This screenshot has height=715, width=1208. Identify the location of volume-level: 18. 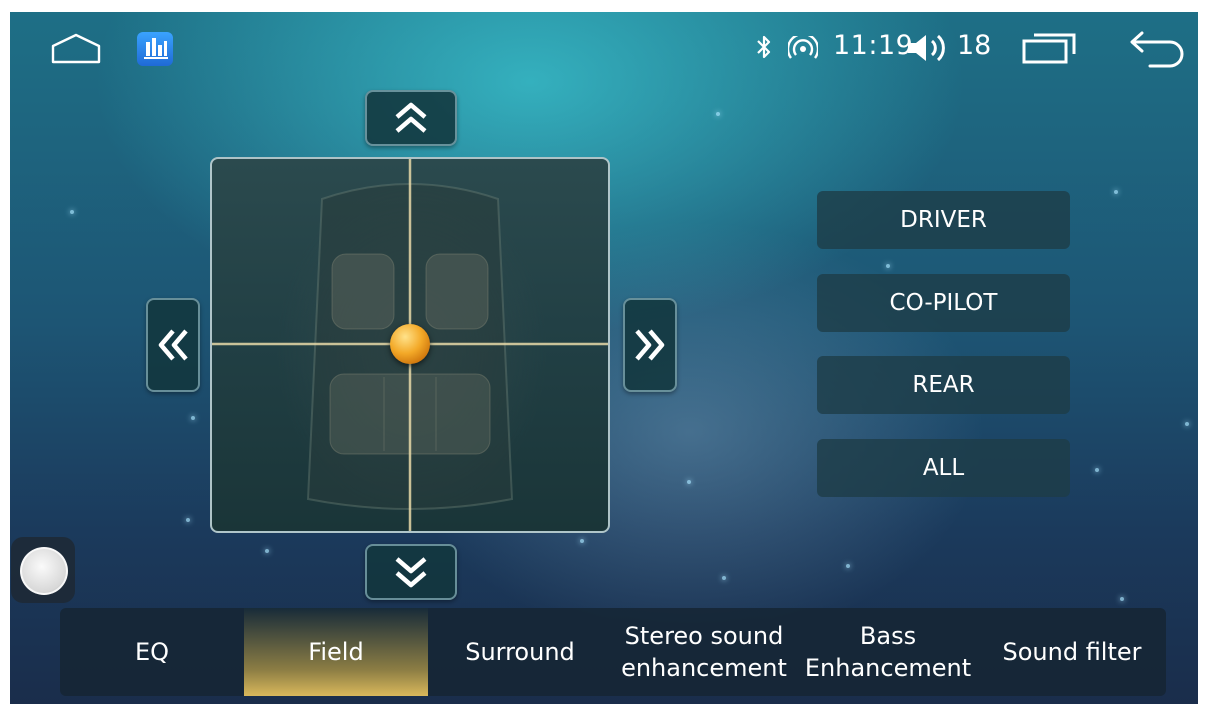
(974, 45).